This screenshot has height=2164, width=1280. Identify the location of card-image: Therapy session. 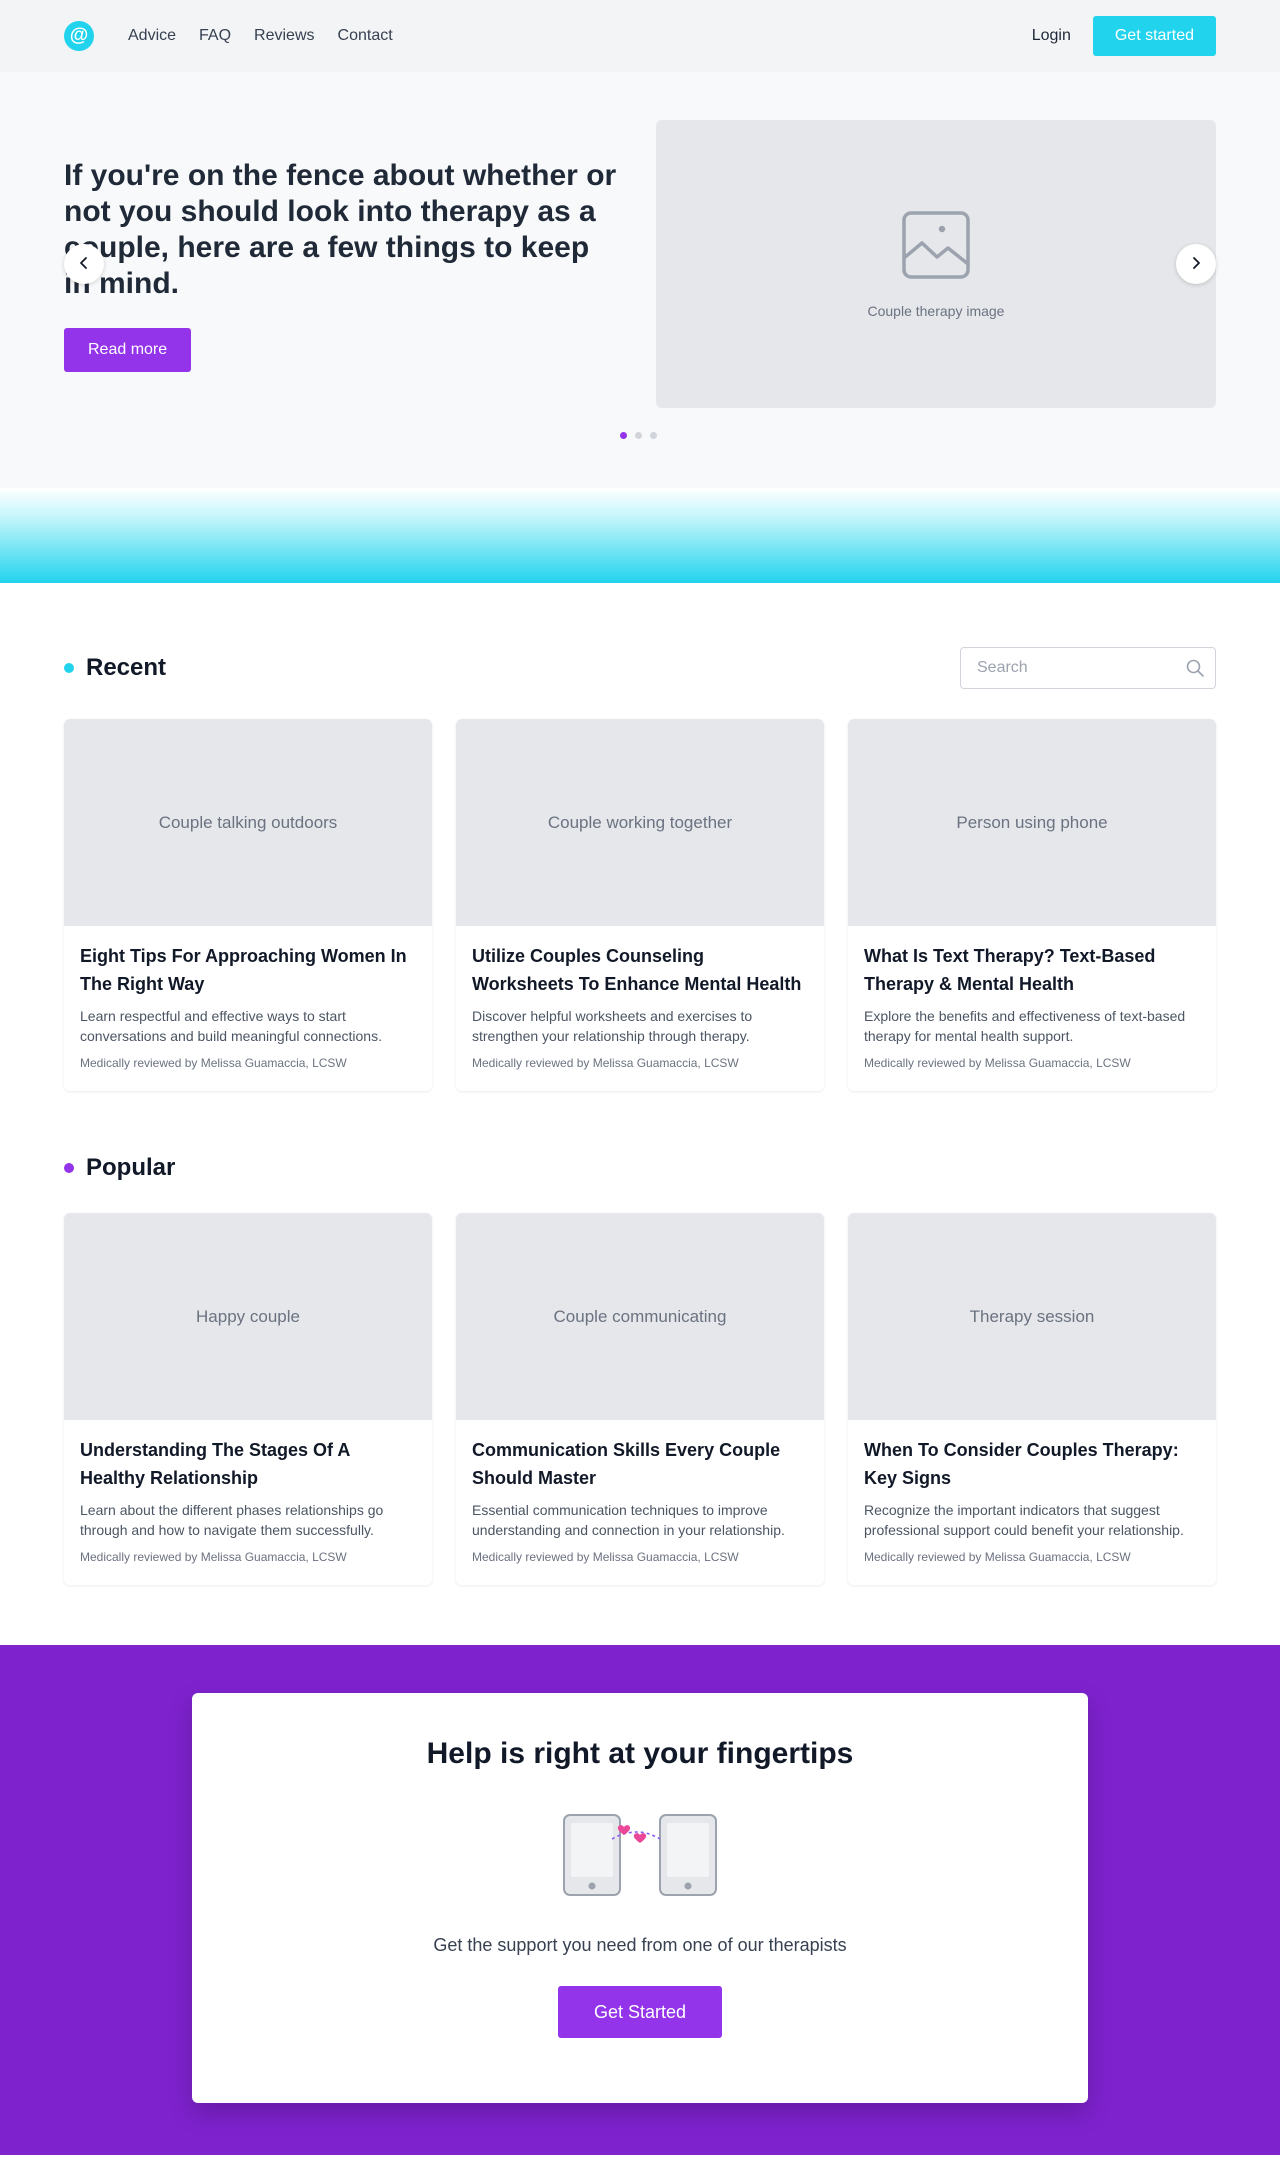
(1032, 1316).